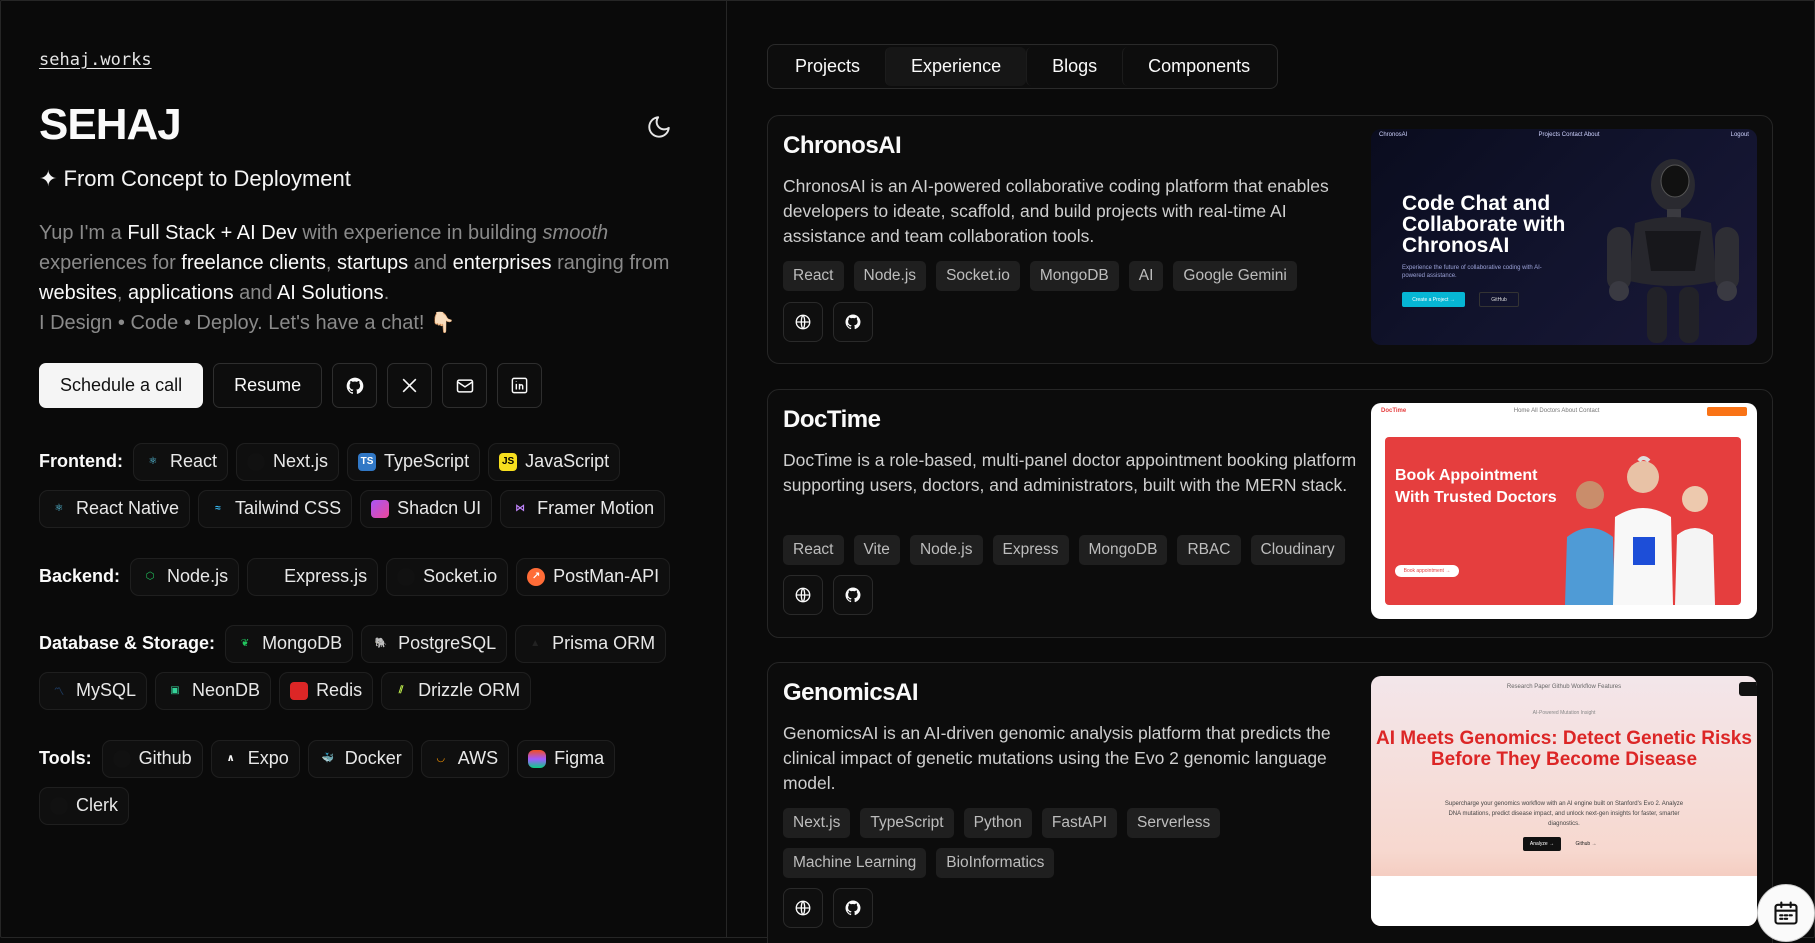 This screenshot has width=1815, height=943. I want to click on chip-react-native: ⚛ React Native, so click(115, 508).